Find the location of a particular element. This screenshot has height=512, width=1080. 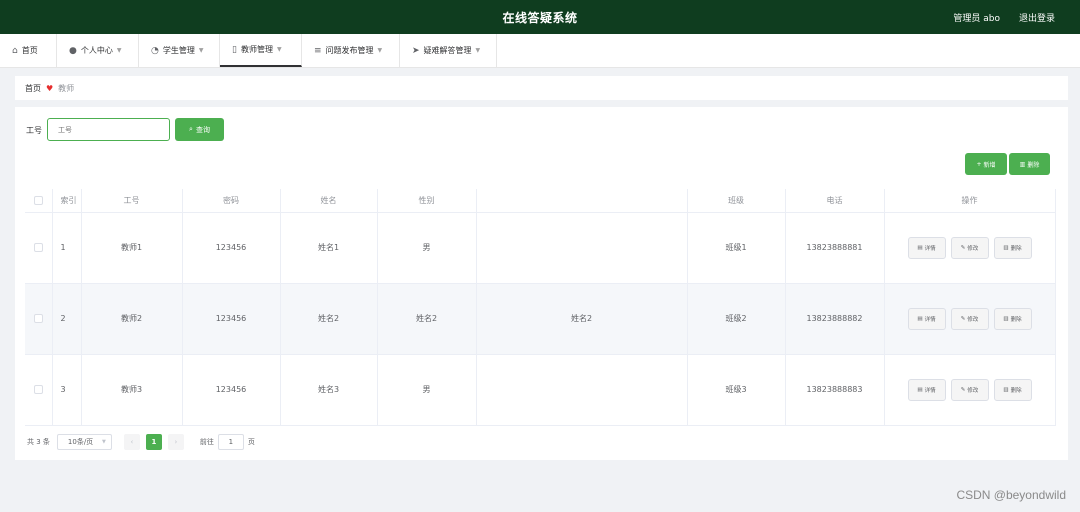

cell-name: 姓名1 is located at coordinates (329, 248).